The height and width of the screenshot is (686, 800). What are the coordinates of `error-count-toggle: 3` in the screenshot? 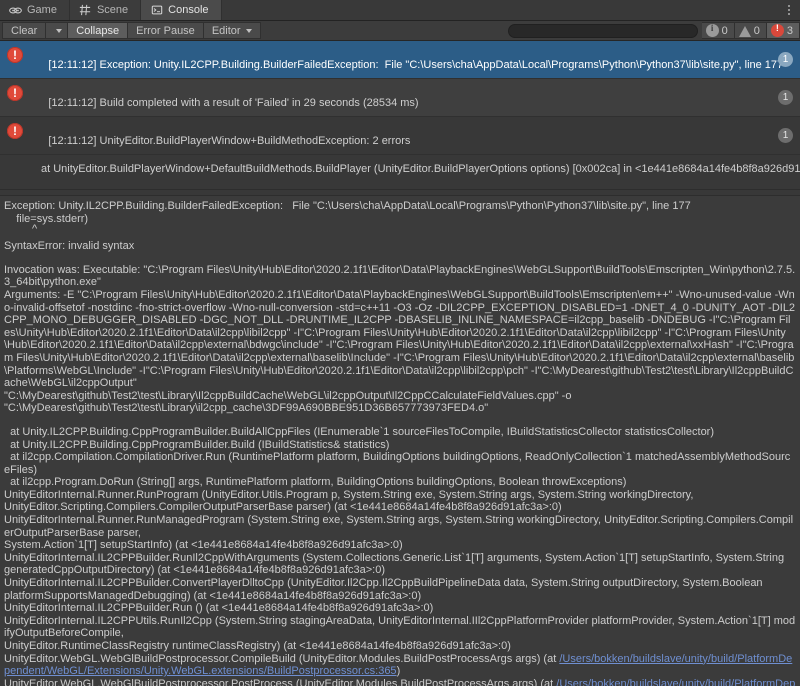 It's located at (783, 30).